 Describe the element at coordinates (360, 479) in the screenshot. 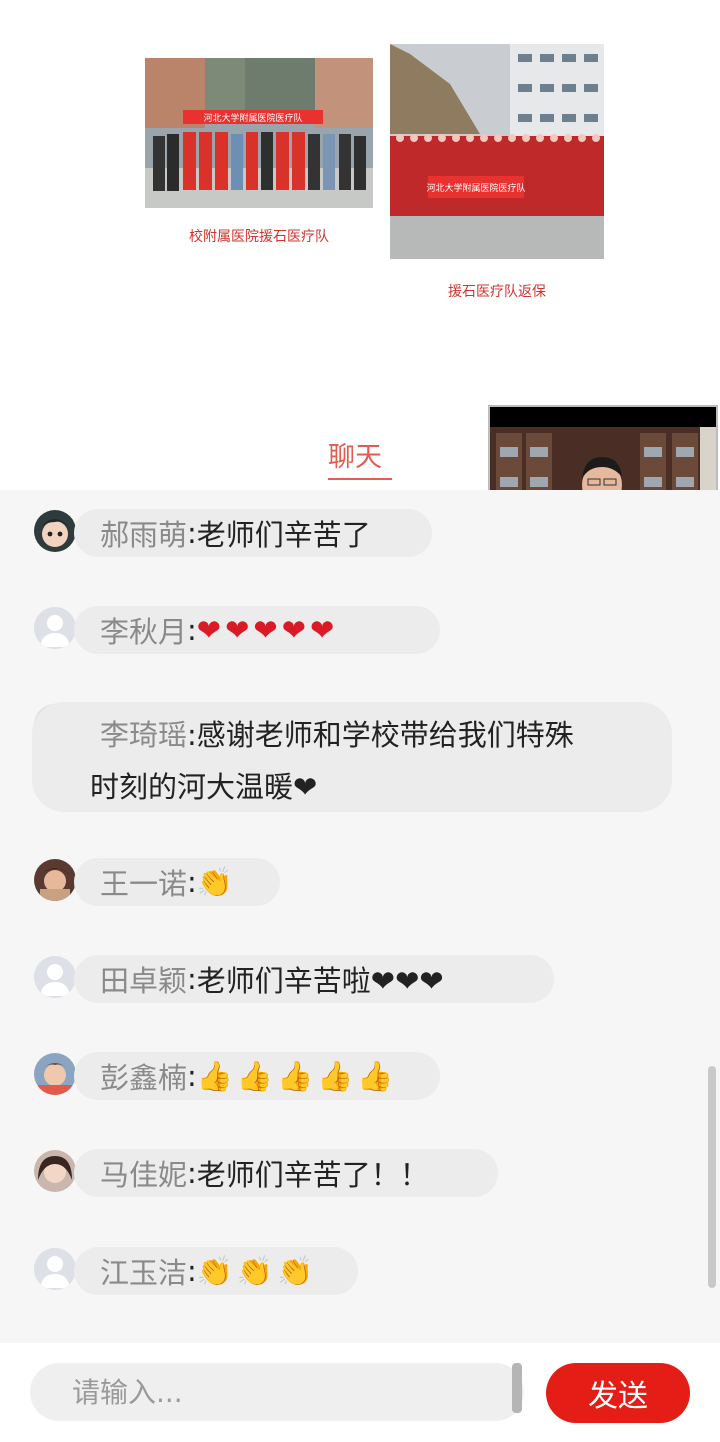

I see `tab-chat-underline` at that location.